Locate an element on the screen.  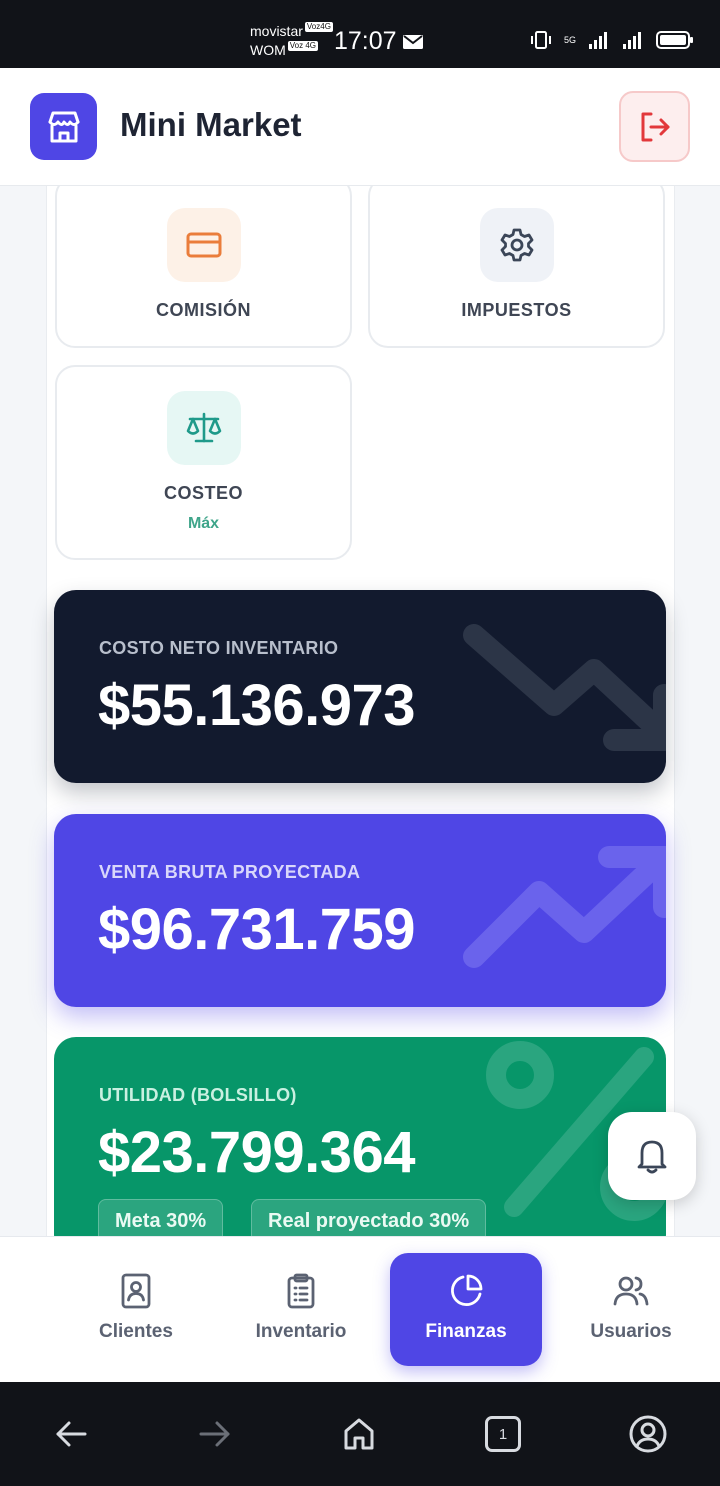
gear-icon is located at coordinates (516, 245).